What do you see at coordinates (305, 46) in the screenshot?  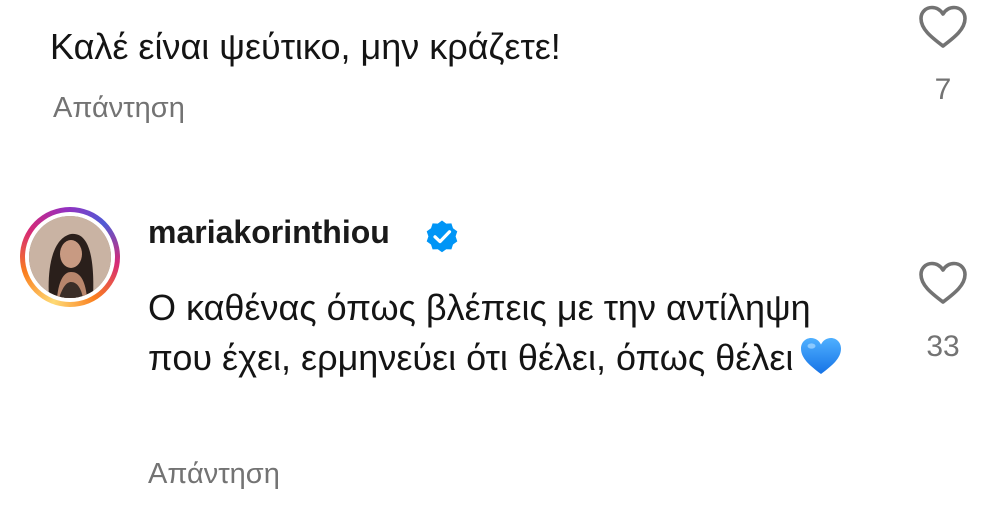 I see `comment-text: Καλέ είναι ψεύτικο, μην κράζετε!` at bounding box center [305, 46].